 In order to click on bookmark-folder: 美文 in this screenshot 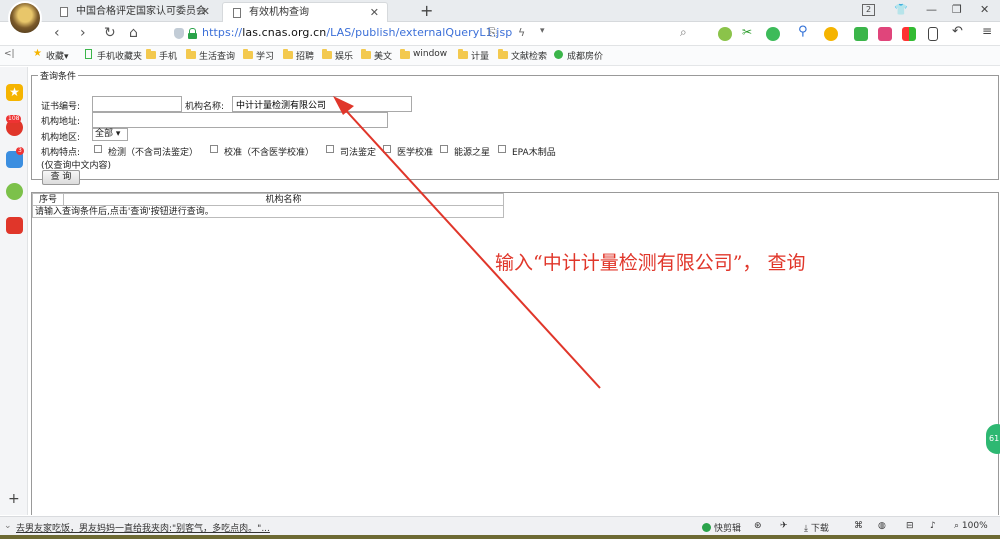, I will do `click(376, 55)`.